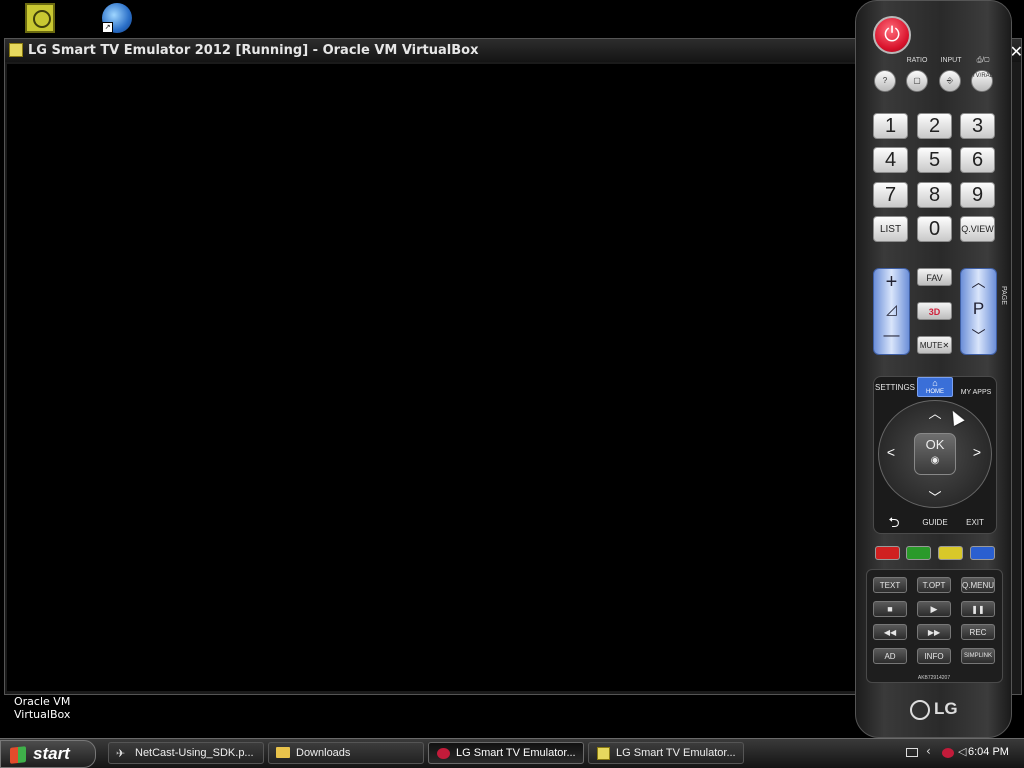  I want to click on key-0: 0, so click(934, 229).